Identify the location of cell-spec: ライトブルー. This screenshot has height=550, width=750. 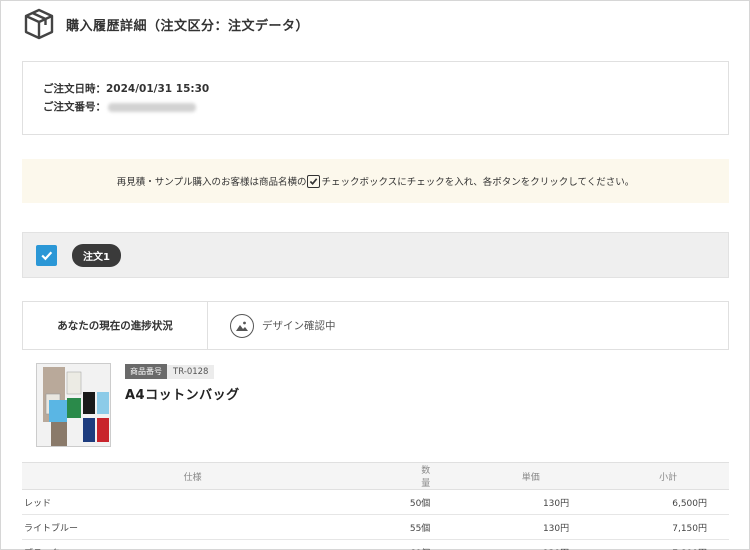
(192, 527).